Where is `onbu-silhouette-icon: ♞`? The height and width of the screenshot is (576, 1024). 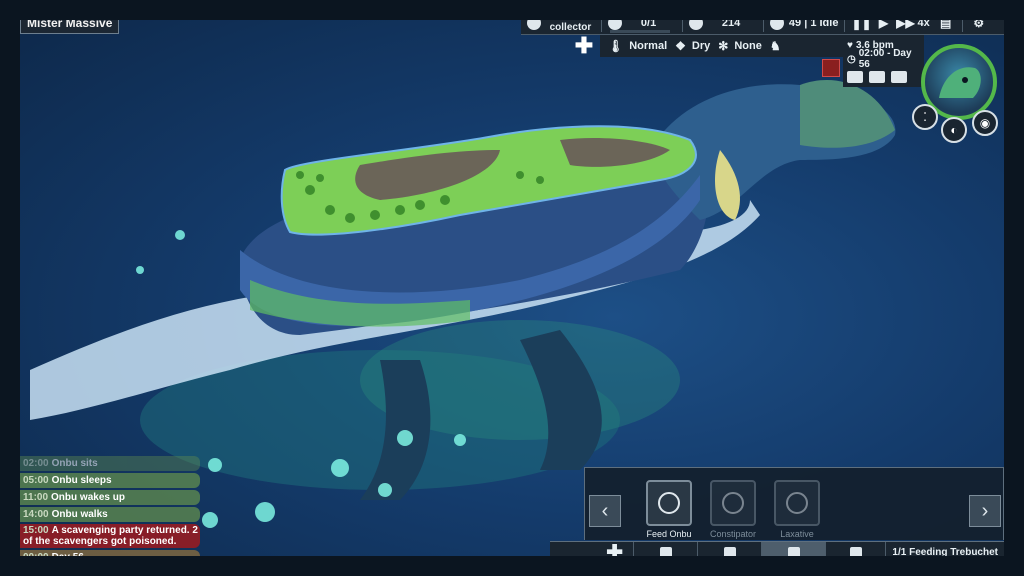 onbu-silhouette-icon: ♞ is located at coordinates (775, 46).